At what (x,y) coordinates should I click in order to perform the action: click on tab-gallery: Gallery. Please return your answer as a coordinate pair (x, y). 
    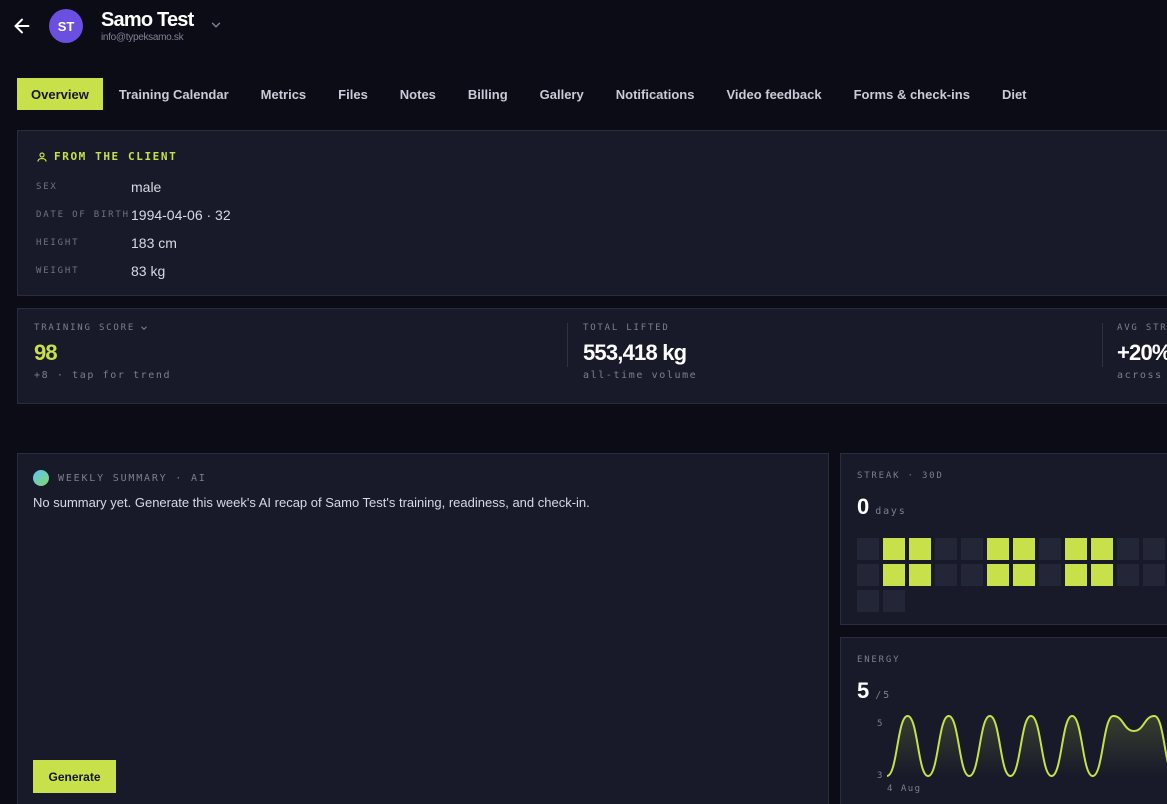
    Looking at the image, I should click on (562, 94).